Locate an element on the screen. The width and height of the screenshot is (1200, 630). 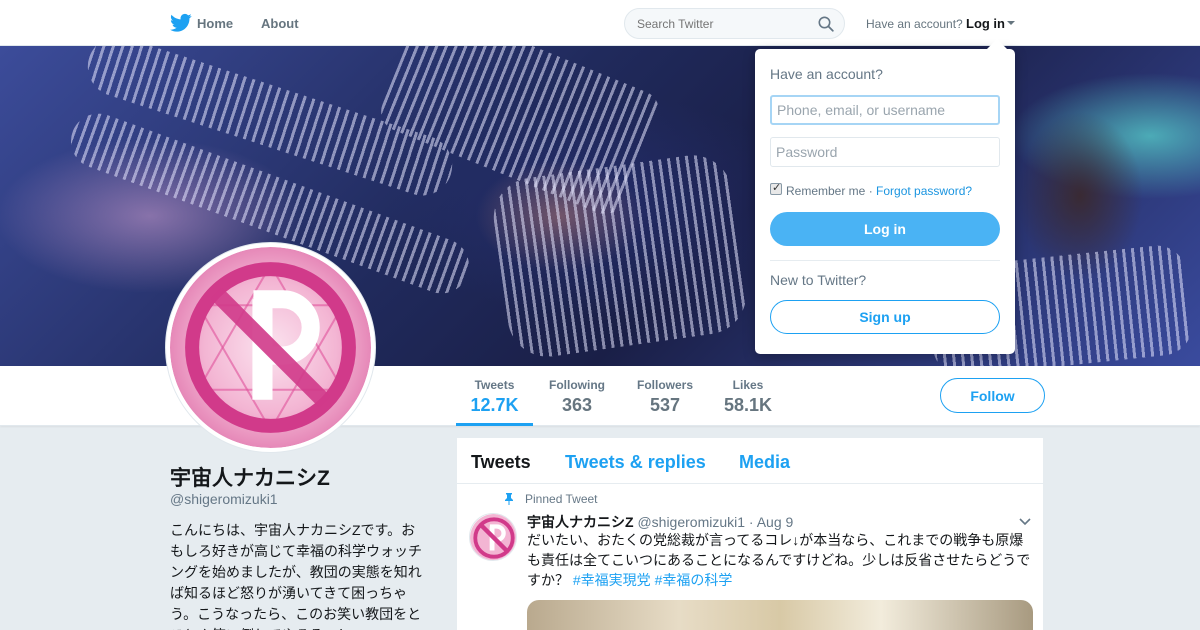
tab-media: Media is located at coordinates (764, 462).